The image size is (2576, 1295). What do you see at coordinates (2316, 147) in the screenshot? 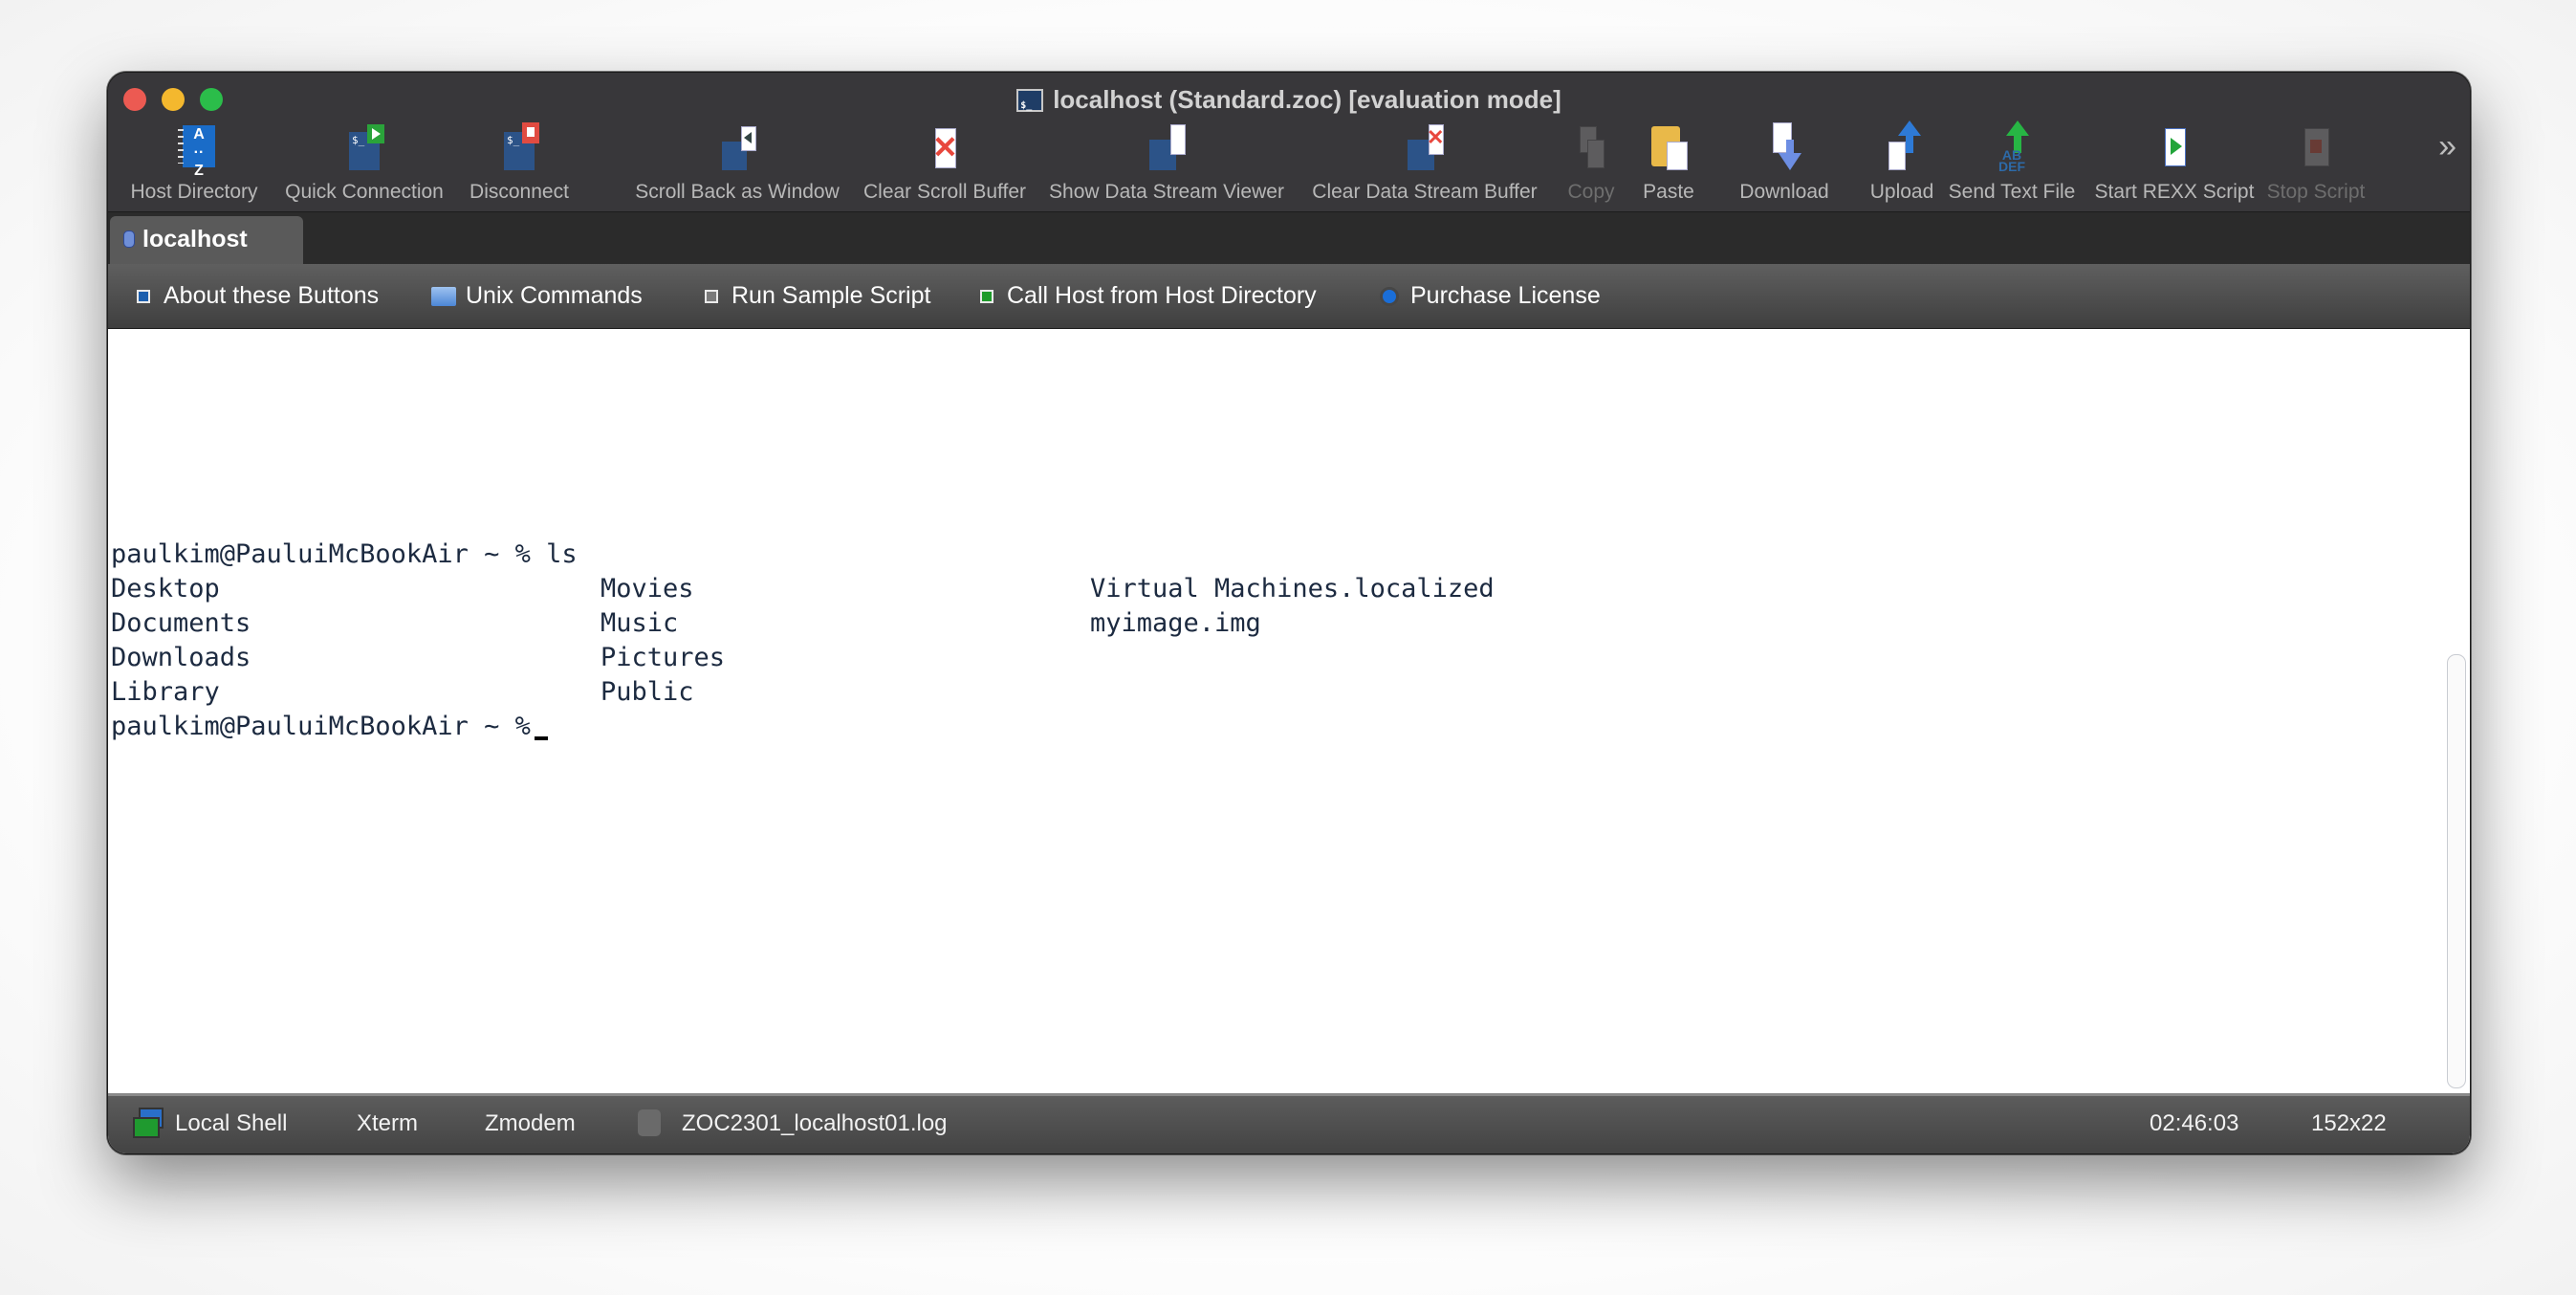
I see `stop-script-icon` at bounding box center [2316, 147].